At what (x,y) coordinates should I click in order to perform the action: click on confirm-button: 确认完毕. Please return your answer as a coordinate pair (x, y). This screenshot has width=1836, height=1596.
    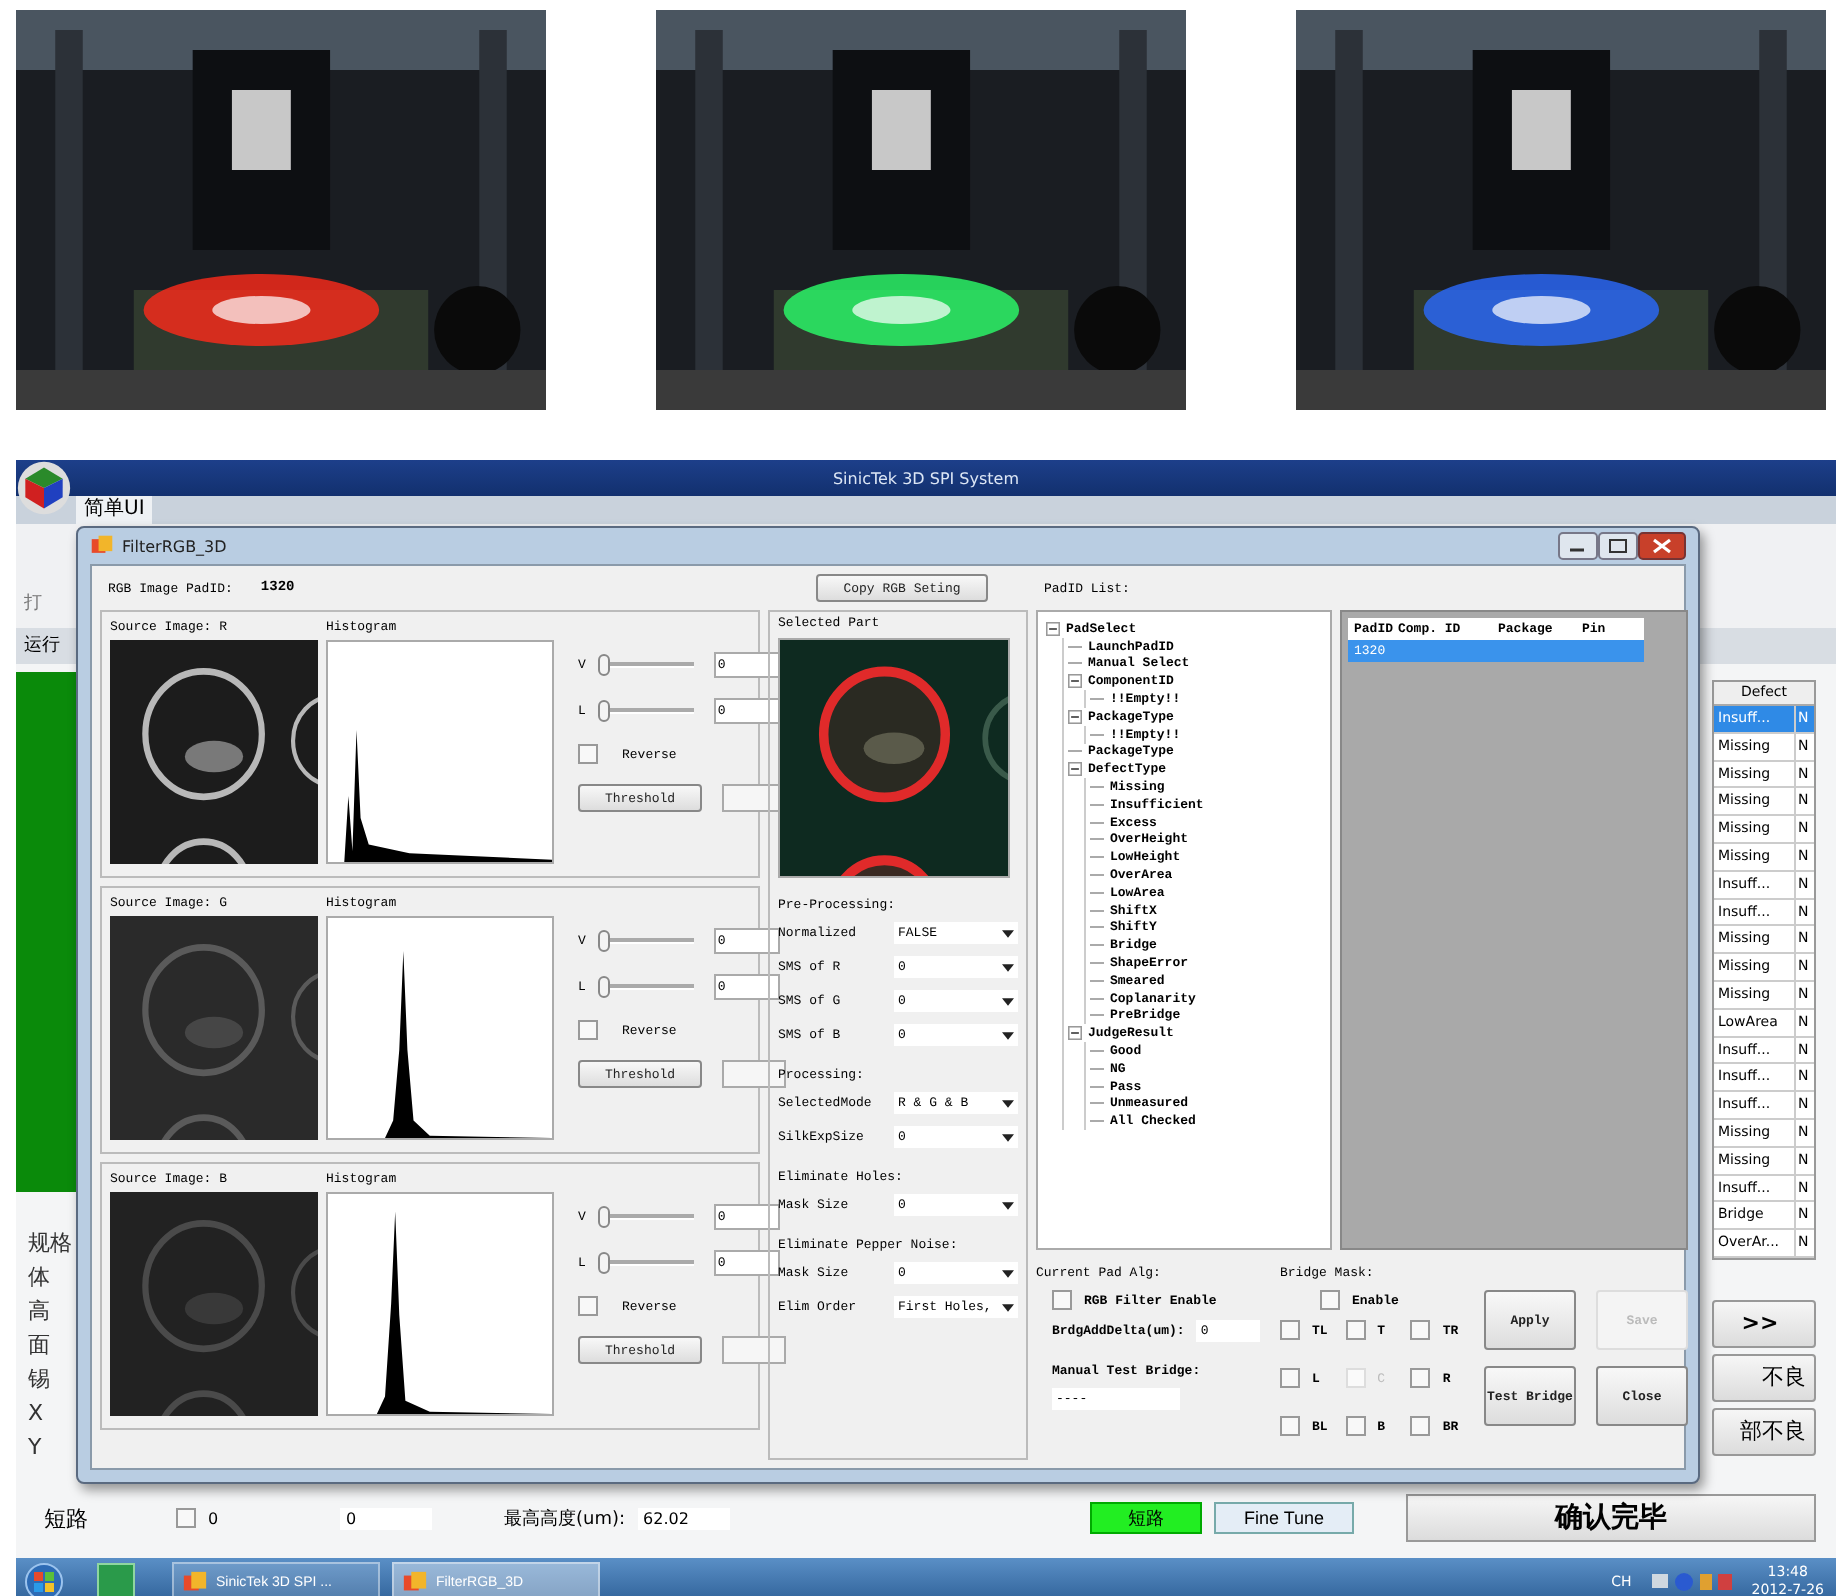
    Looking at the image, I should click on (1611, 1518).